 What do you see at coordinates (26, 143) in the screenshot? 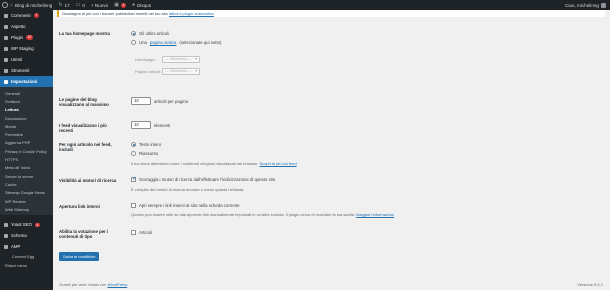
I see `submenu-item-aggiorna-php: Aggiorna PHP` at bounding box center [26, 143].